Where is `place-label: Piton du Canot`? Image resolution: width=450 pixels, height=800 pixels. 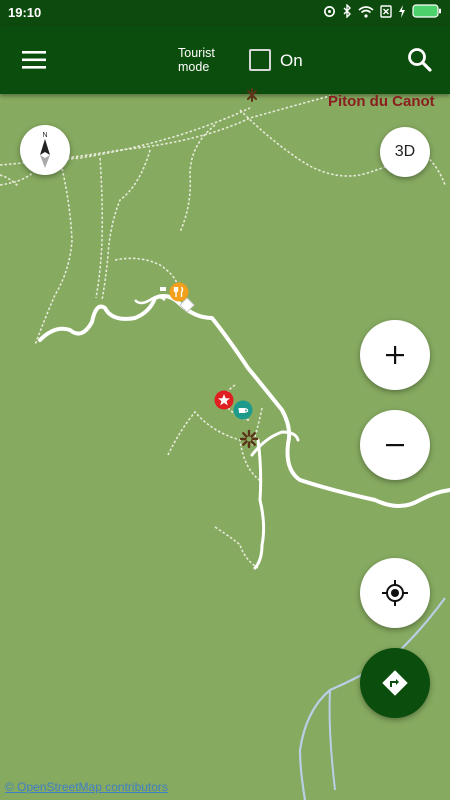 place-label: Piton du Canot is located at coordinates (381, 101).